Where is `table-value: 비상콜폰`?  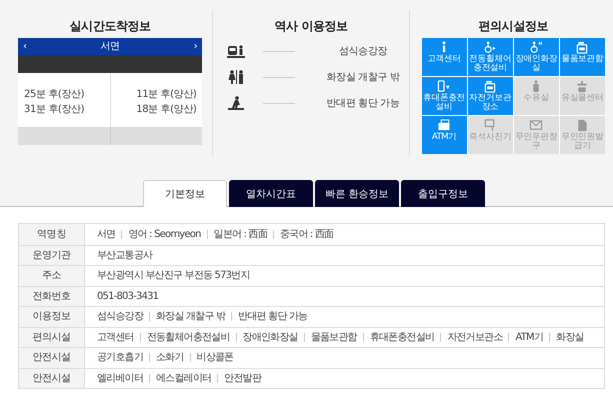 table-value: 비상콜폰 is located at coordinates (215, 358).